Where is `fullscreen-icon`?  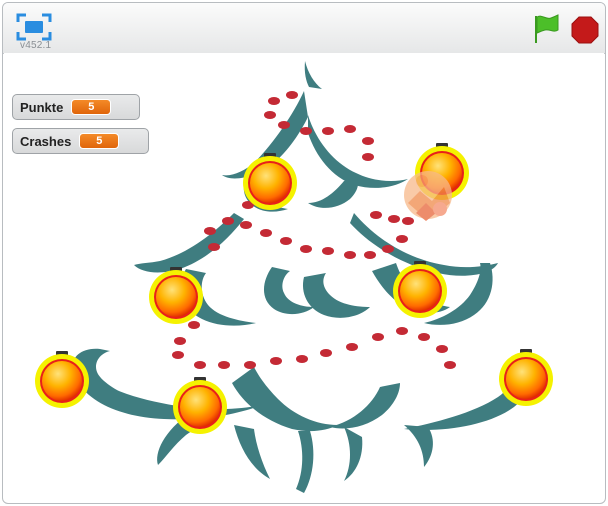
fullscreen-icon is located at coordinates (34, 27).